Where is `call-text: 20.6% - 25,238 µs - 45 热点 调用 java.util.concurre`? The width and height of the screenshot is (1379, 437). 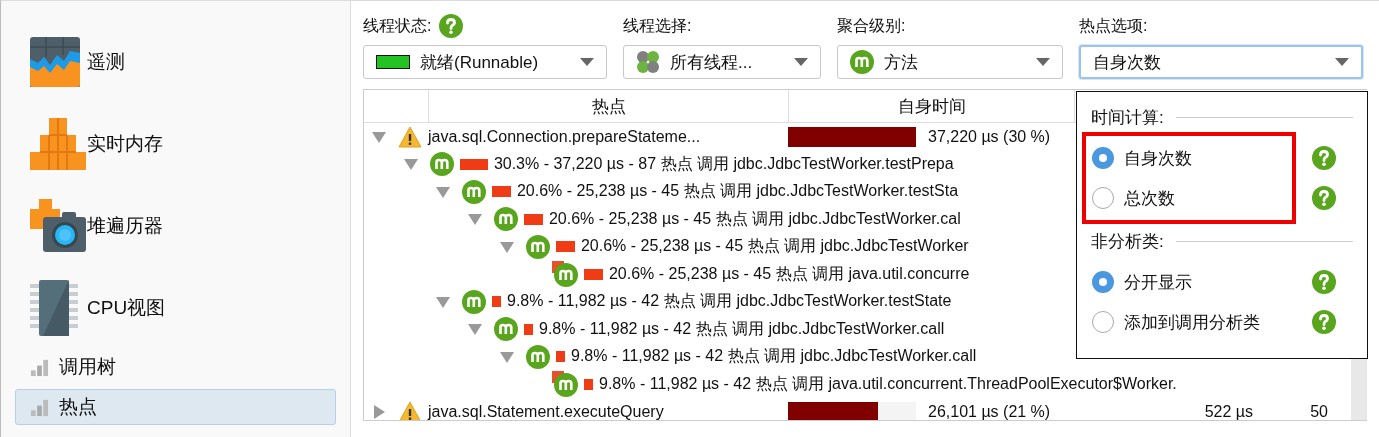 call-text: 20.6% - 25,238 µs - 45 热点 调用 java.util.concurre is located at coordinates (789, 273).